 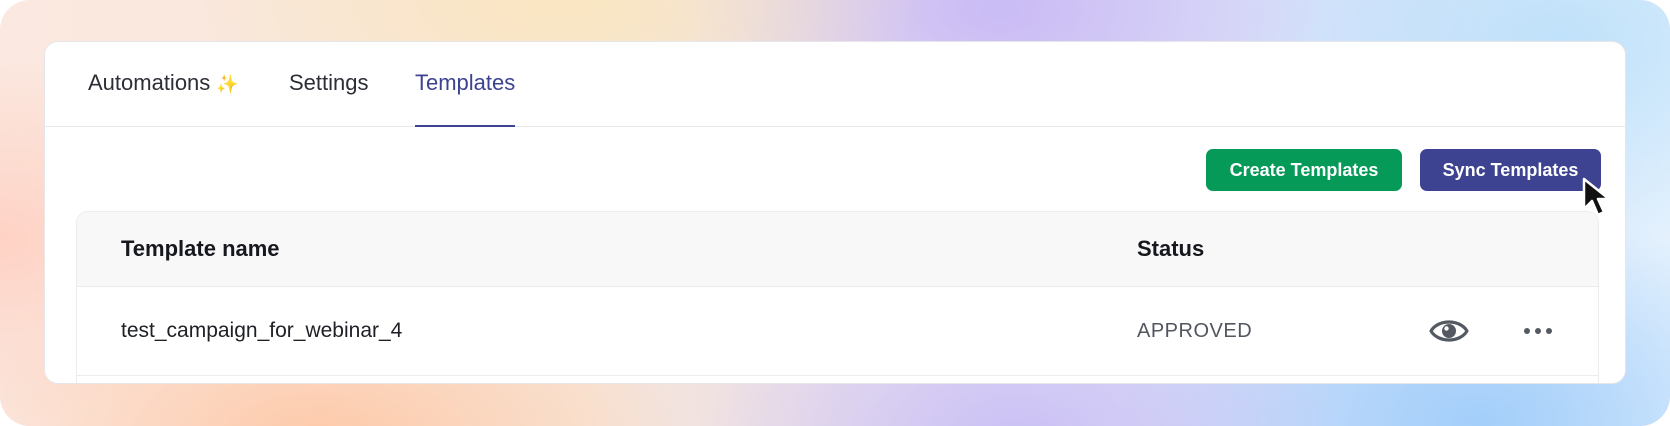 I want to click on tab-templates-label: Templates, so click(x=465, y=82).